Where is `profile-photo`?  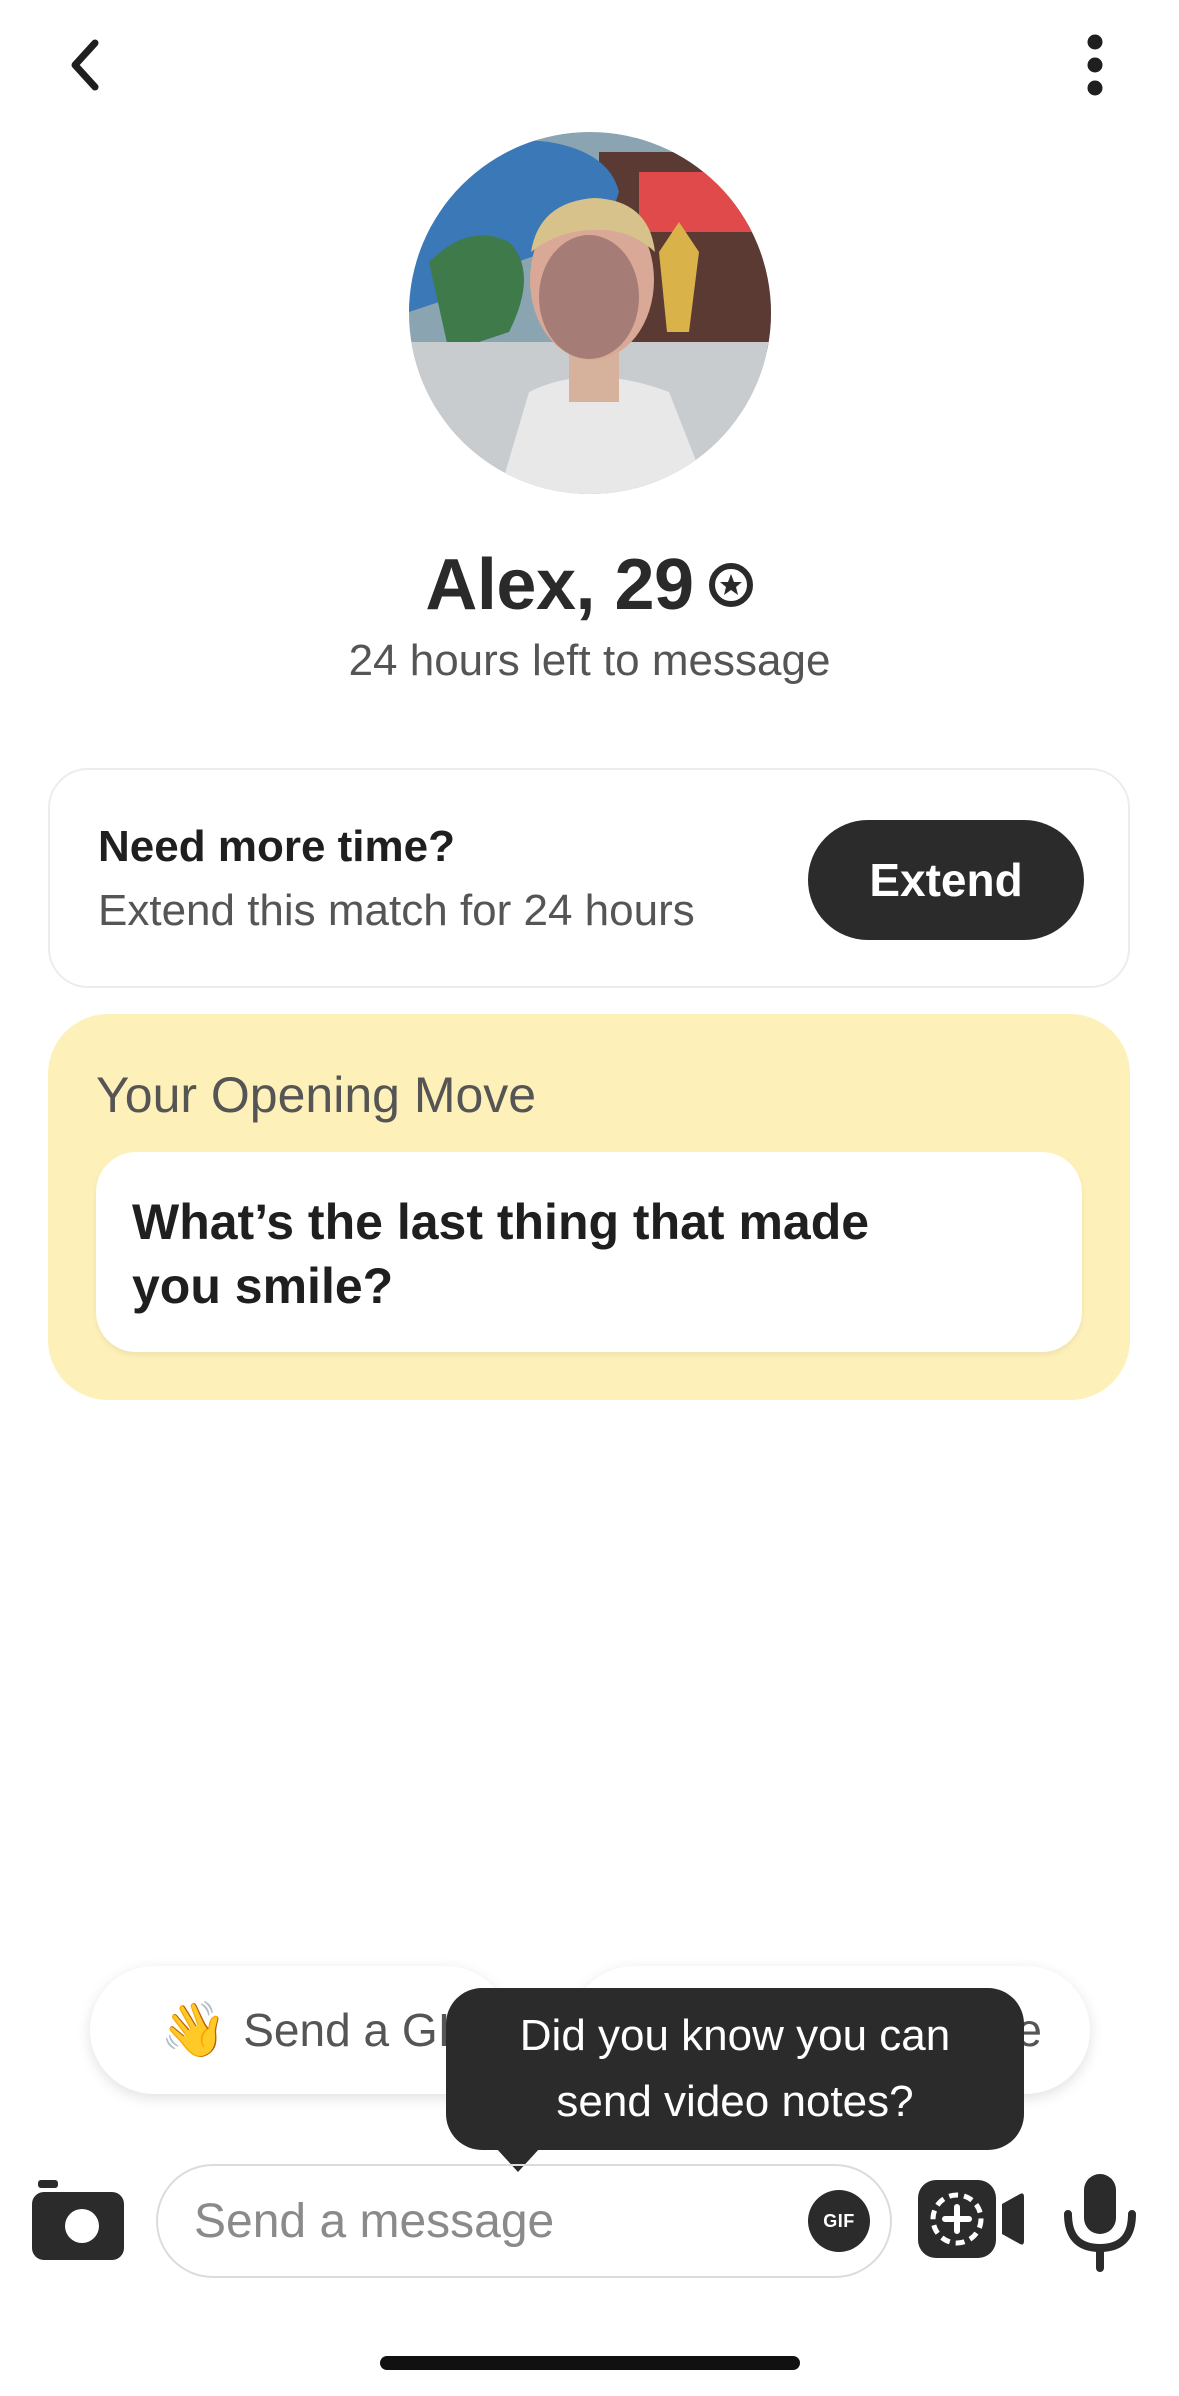 profile-photo is located at coordinates (590, 313).